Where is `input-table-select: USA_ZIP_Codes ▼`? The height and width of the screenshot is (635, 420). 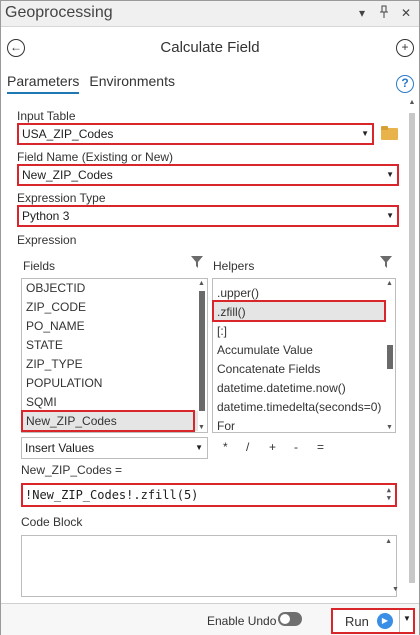
input-table-select: USA_ZIP_Codes ▼ is located at coordinates (195, 134).